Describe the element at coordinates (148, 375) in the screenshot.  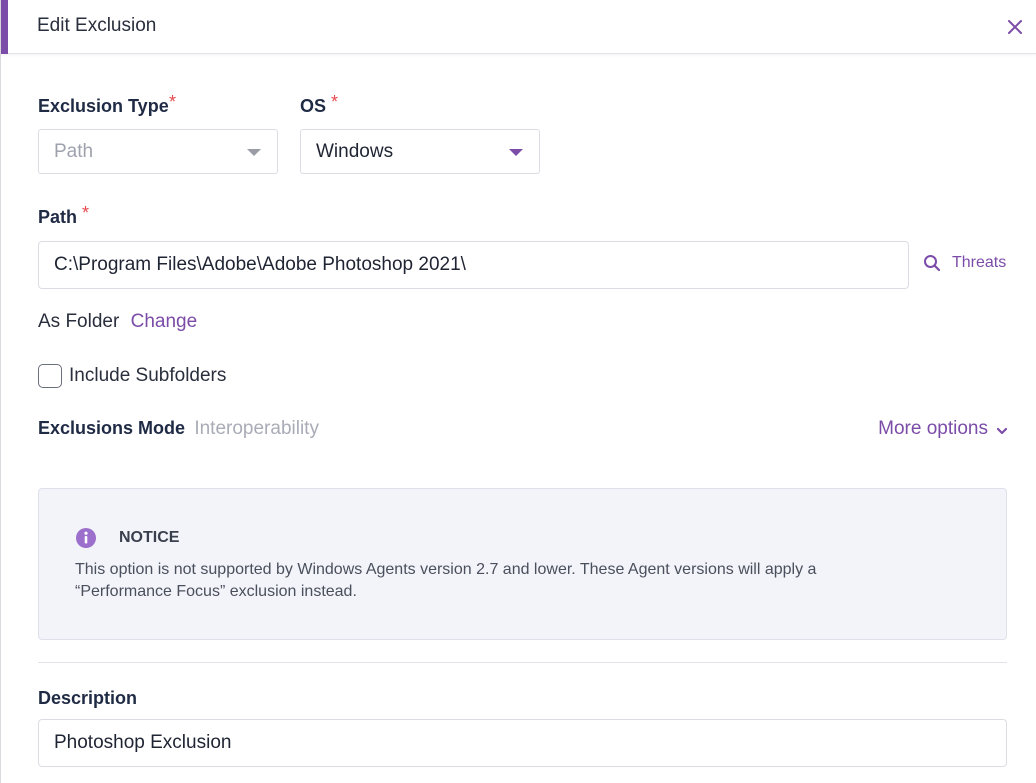
I see `include-subfolders-label: Include Subfolders` at that location.